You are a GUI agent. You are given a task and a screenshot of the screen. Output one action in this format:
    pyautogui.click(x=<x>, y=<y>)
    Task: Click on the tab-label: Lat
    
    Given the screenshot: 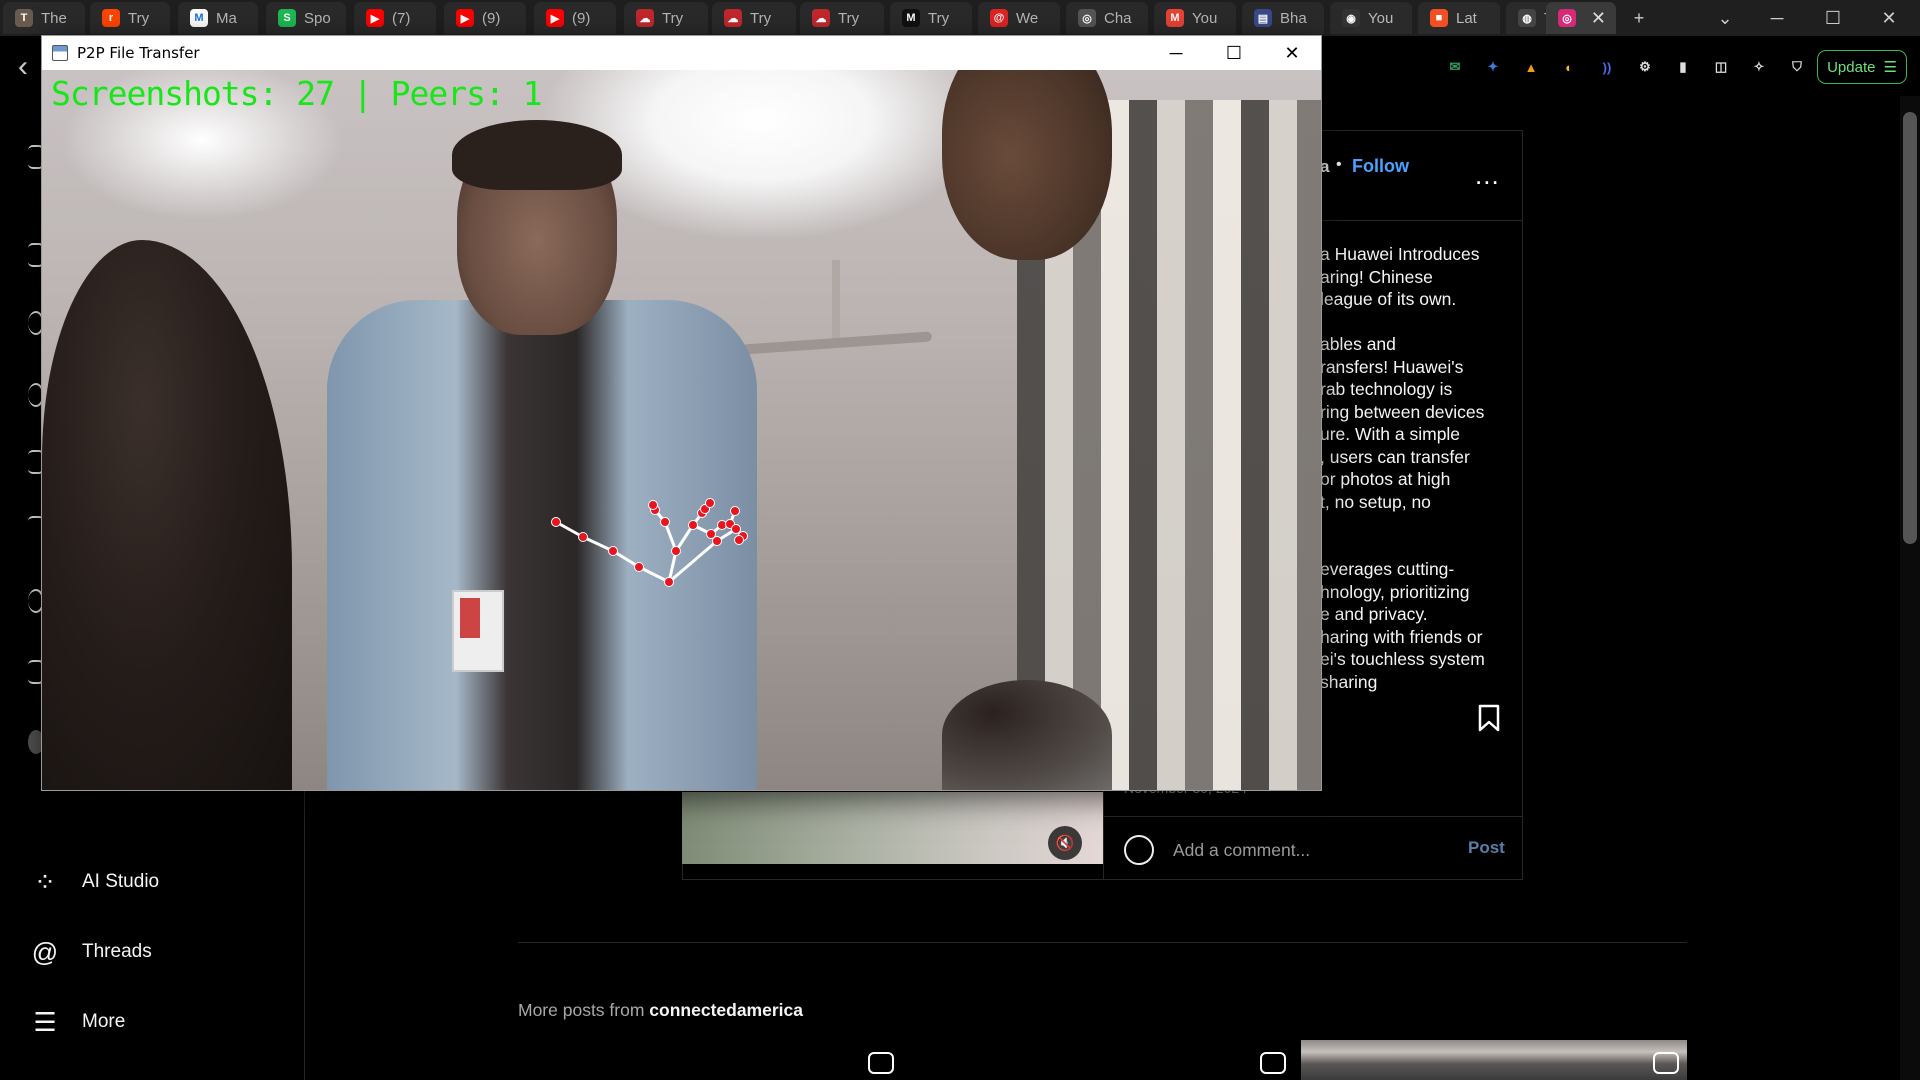 What is the action you would take?
    pyautogui.click(x=1466, y=18)
    